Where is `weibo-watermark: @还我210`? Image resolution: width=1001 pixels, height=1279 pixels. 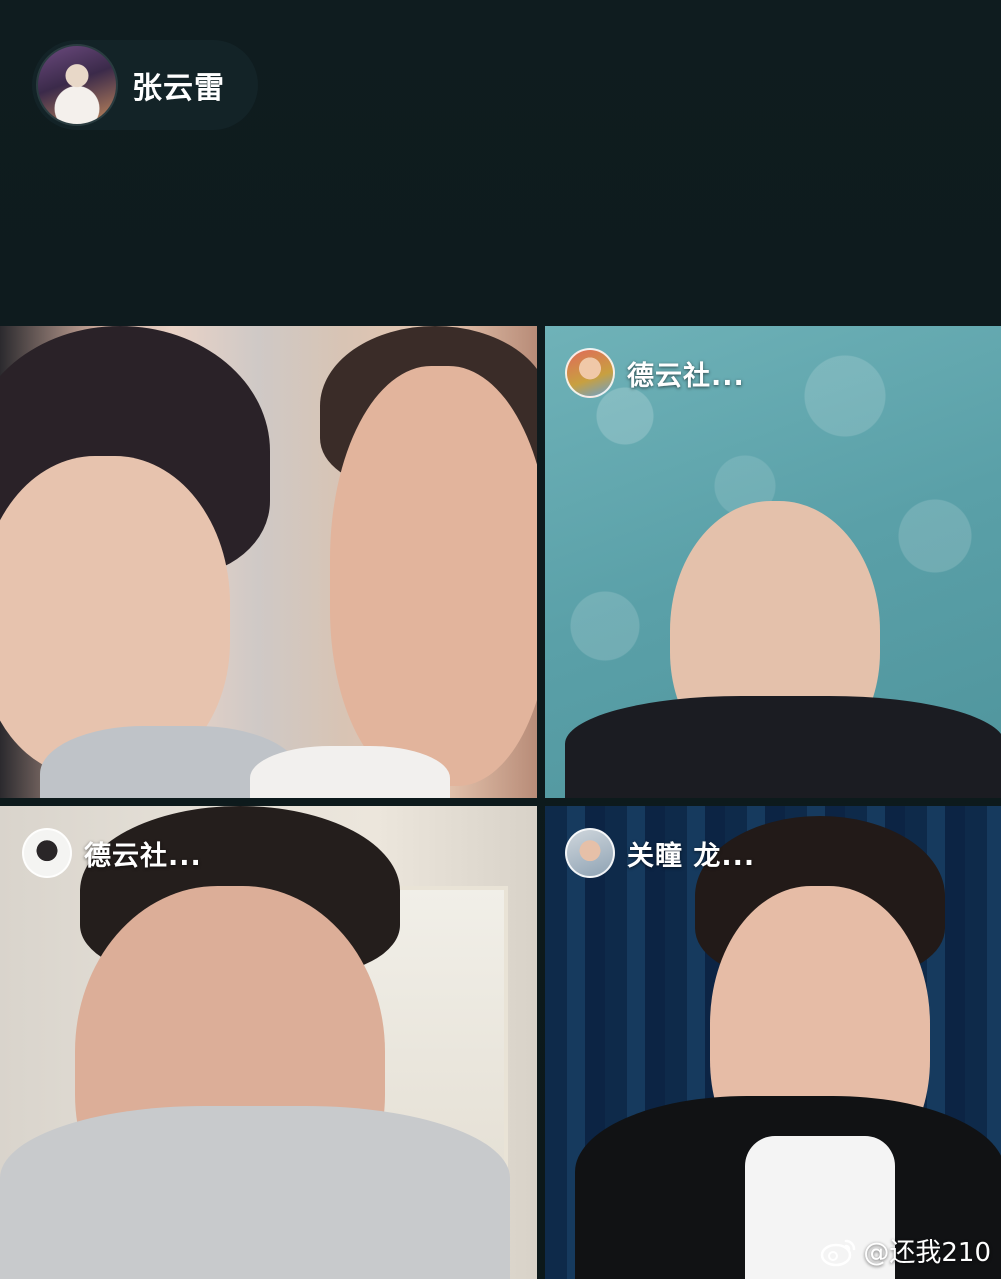 weibo-watermark: @还我210 is located at coordinates (905, 1250).